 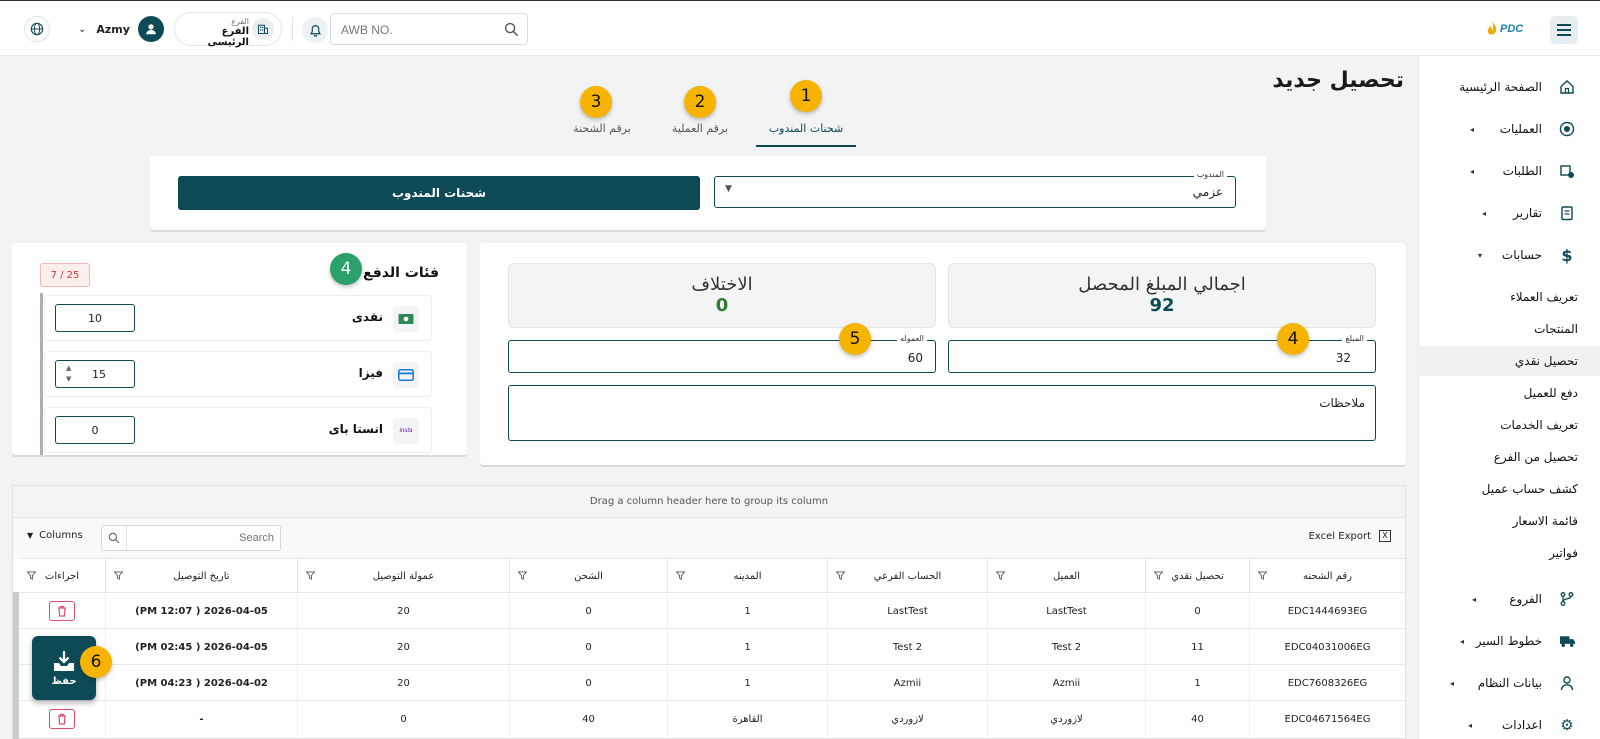 What do you see at coordinates (95, 374) in the screenshot?
I see `visa-amount-input: ▲ ▼ 15` at bounding box center [95, 374].